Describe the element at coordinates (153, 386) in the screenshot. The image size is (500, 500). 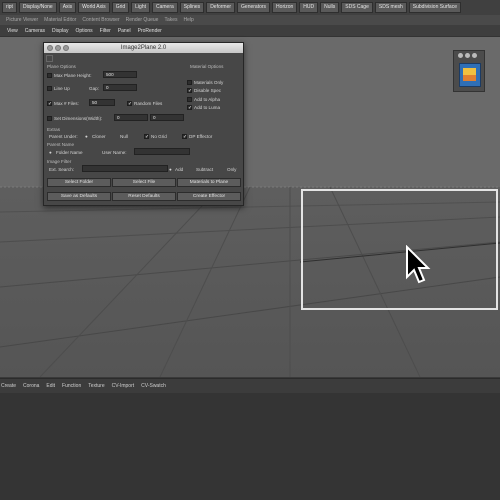
I see `menu-cv-swatch: CV-Swatch` at that location.